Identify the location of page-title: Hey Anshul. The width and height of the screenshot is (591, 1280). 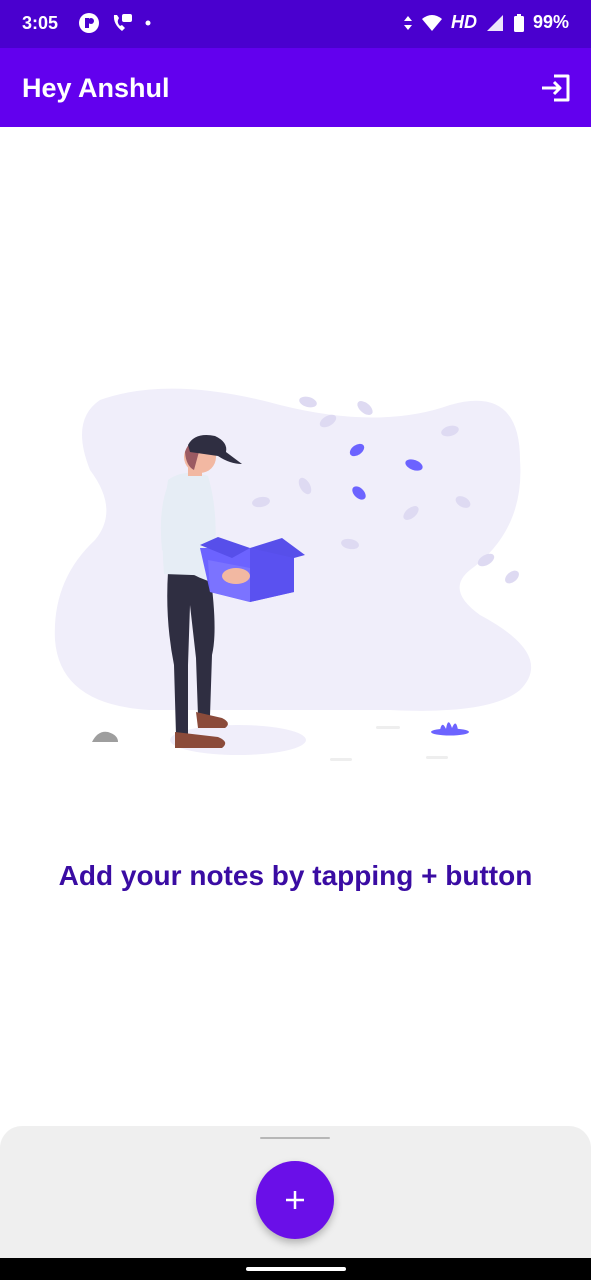
(96, 88).